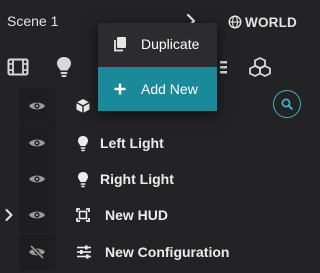 The width and height of the screenshot is (320, 273). Describe the element at coordinates (260, 67) in the screenshot. I see `cubes-icon` at that location.